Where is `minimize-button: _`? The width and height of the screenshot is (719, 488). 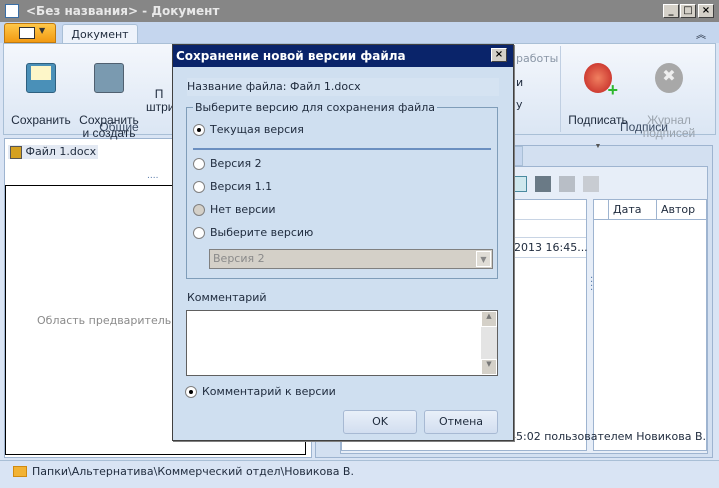
minimize-button: _ is located at coordinates (671, 11).